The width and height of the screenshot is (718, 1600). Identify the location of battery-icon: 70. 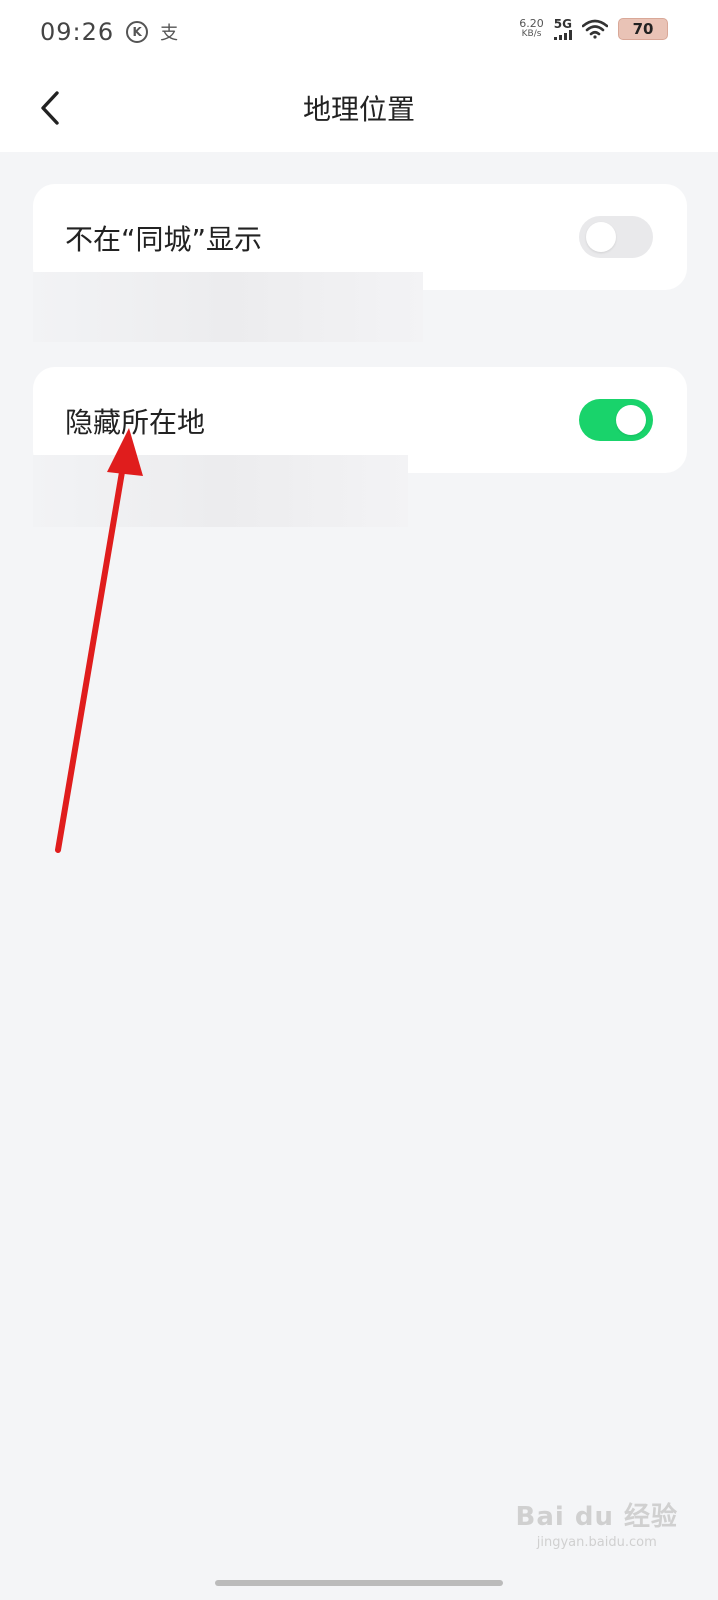
(643, 29).